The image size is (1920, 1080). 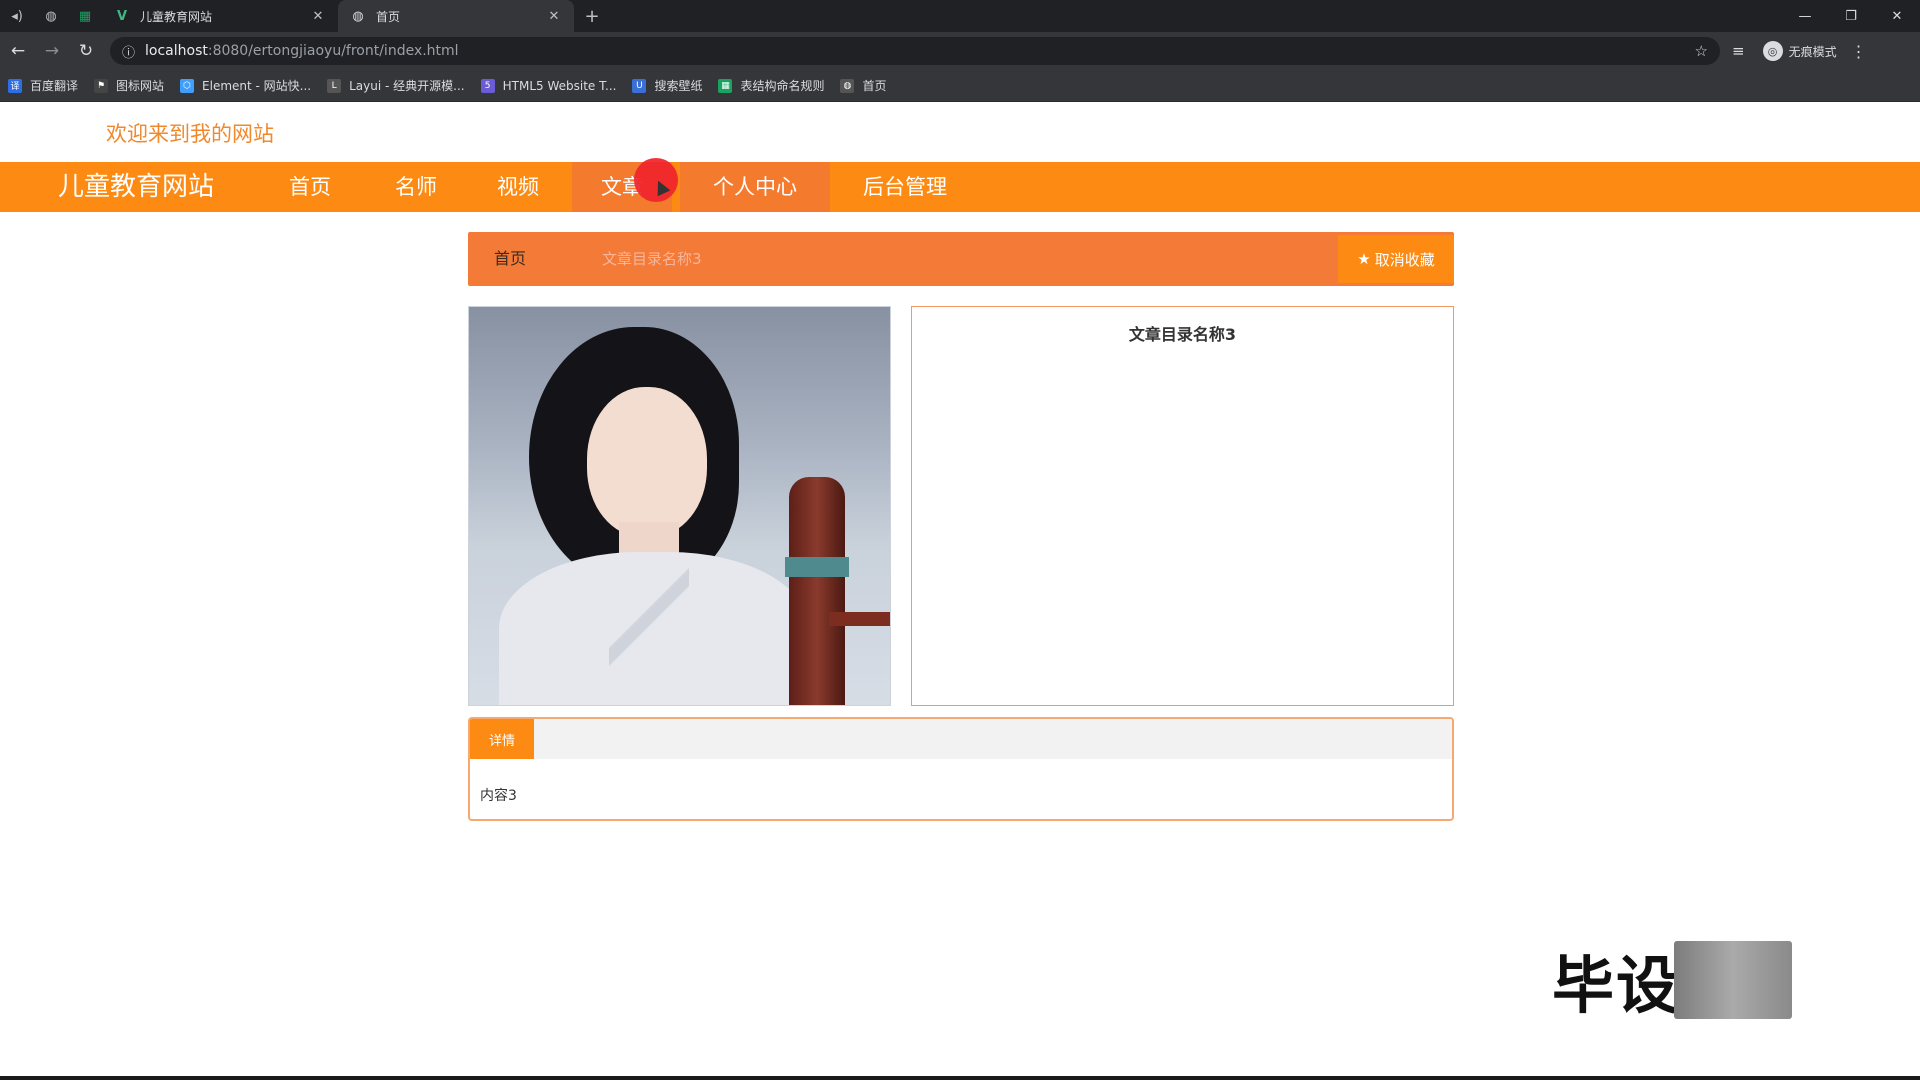 I want to click on menu-icon: ⋮, so click(x=1859, y=51).